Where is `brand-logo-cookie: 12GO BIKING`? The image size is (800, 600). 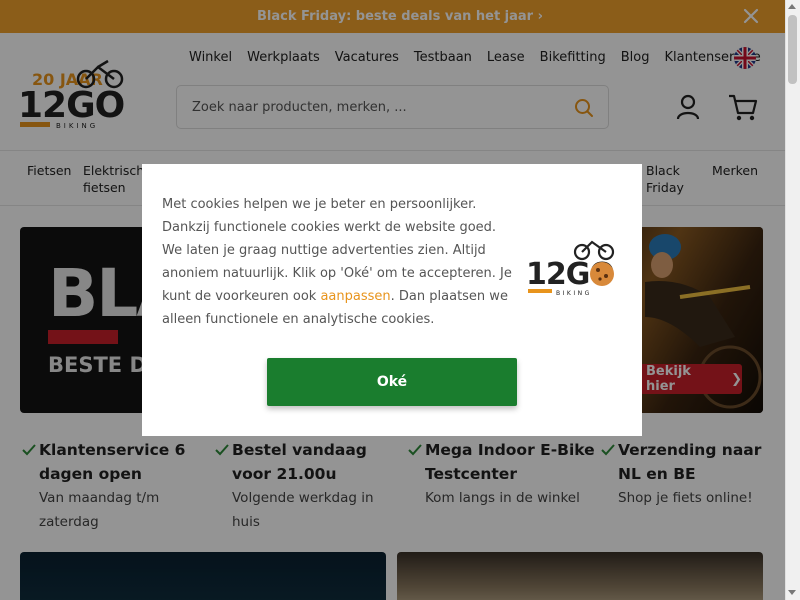 brand-logo-cookie: 12GO BIKING is located at coordinates (570, 268).